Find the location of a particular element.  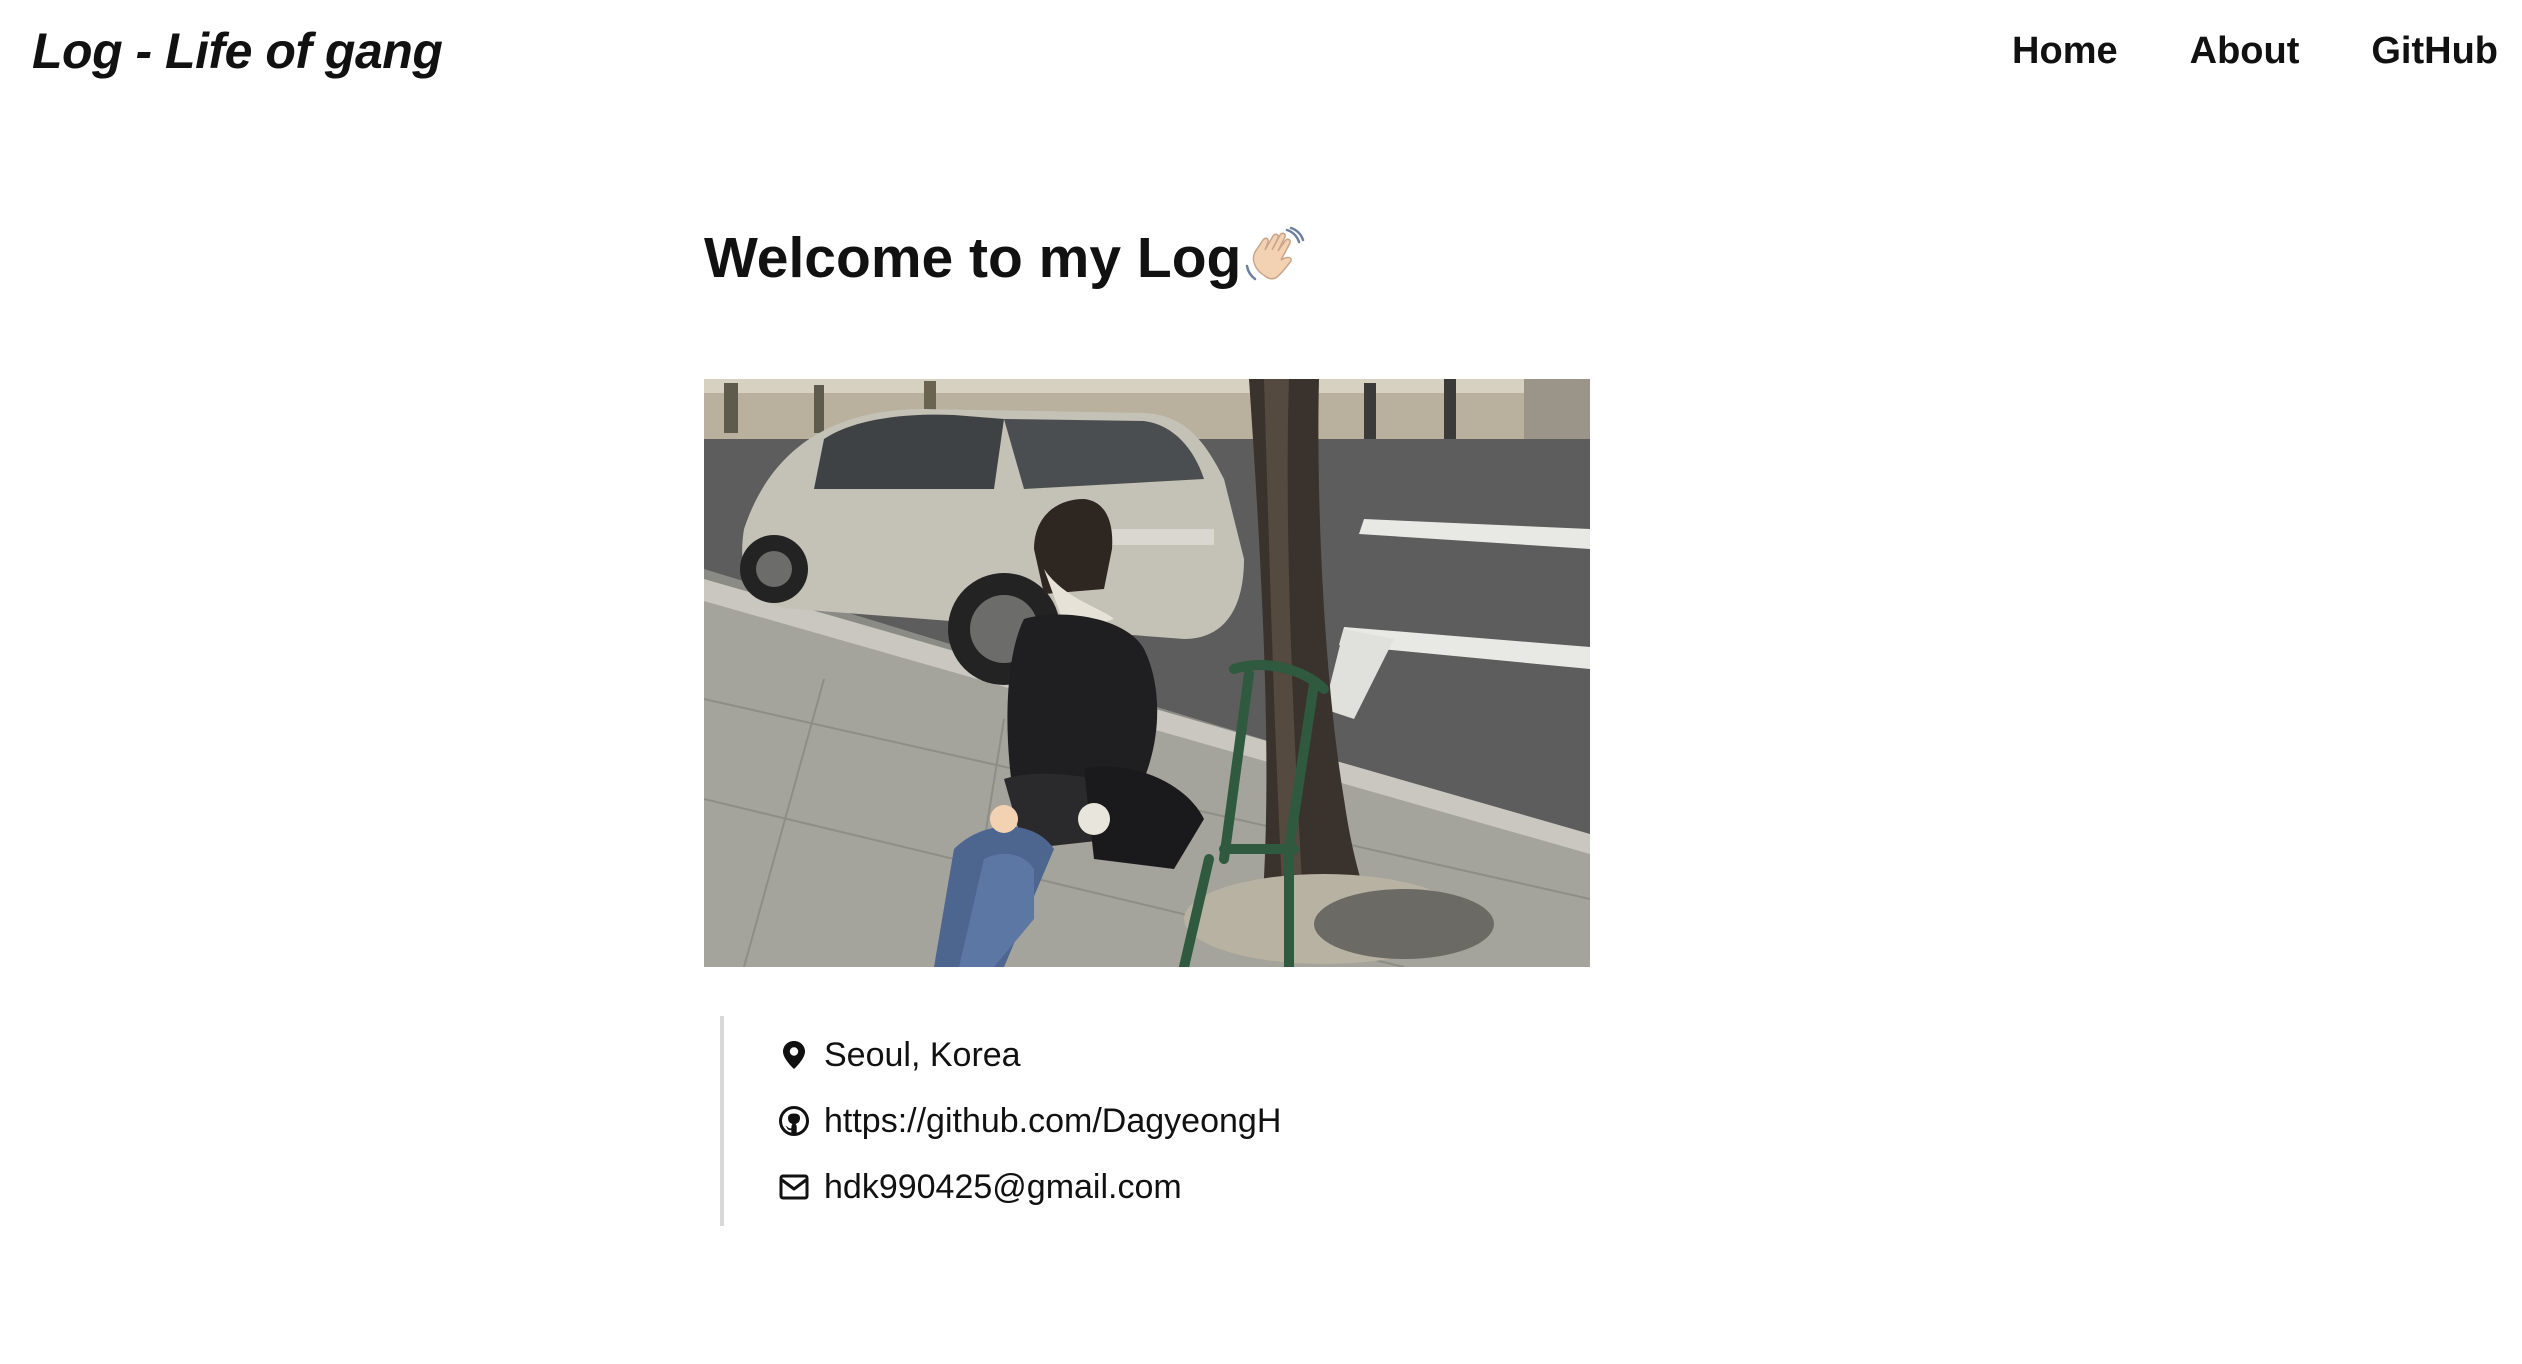

github-link: https://github.com/DagyeongH is located at coordinates (1052, 1121).